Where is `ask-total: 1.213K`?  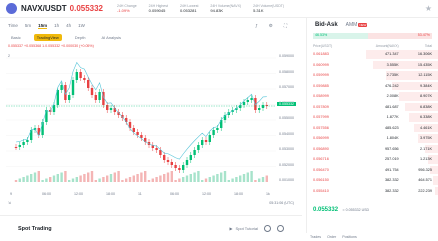
ask-total: 1.213K is located at coordinates (425, 159).